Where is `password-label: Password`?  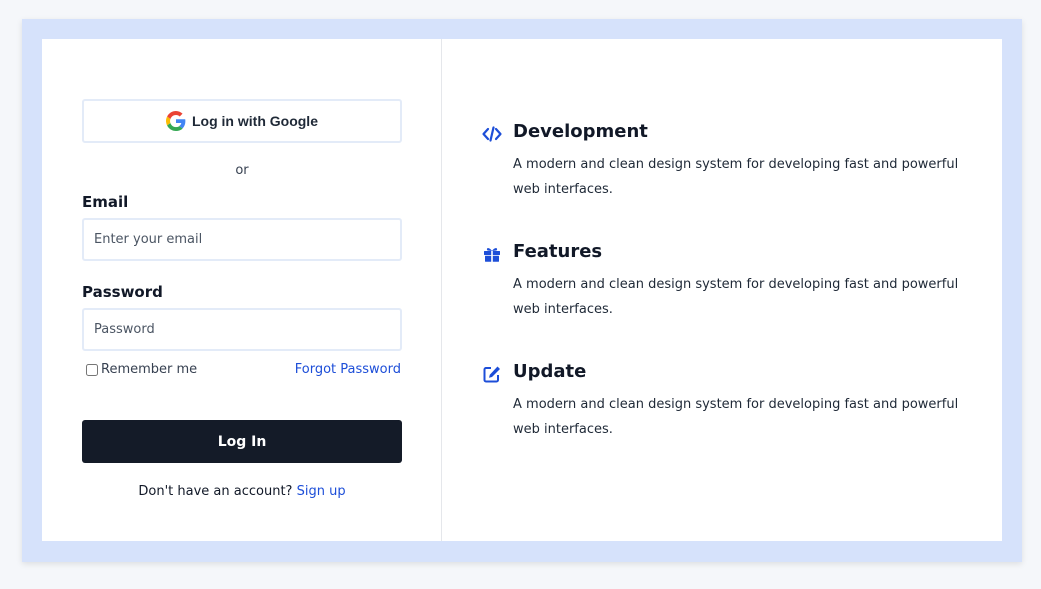
password-label: Password is located at coordinates (122, 292).